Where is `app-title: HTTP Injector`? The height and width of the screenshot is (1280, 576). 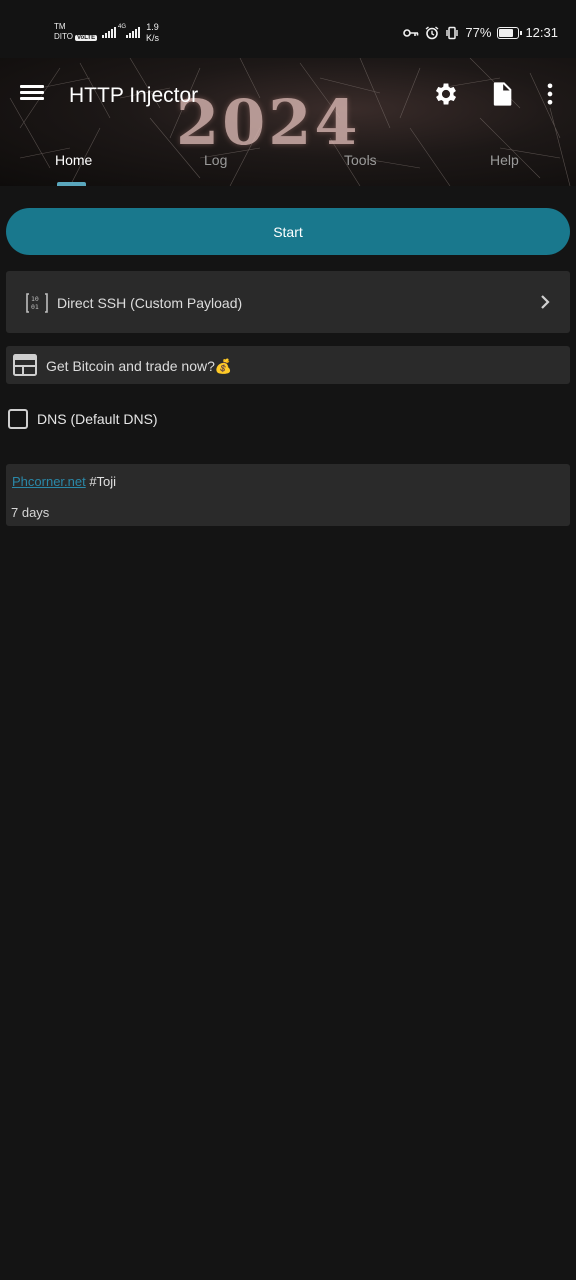
app-title: HTTP Injector is located at coordinates (134, 95).